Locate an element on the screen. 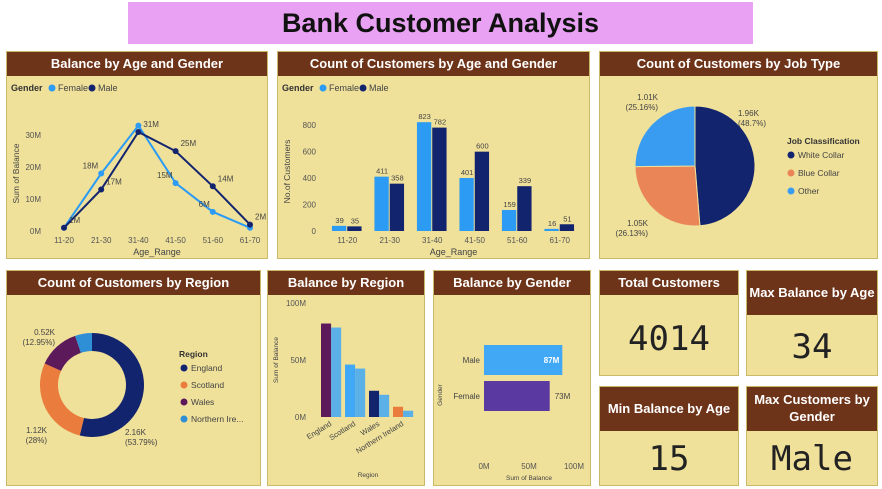  y-tick-label: 100M is located at coordinates (296, 303).